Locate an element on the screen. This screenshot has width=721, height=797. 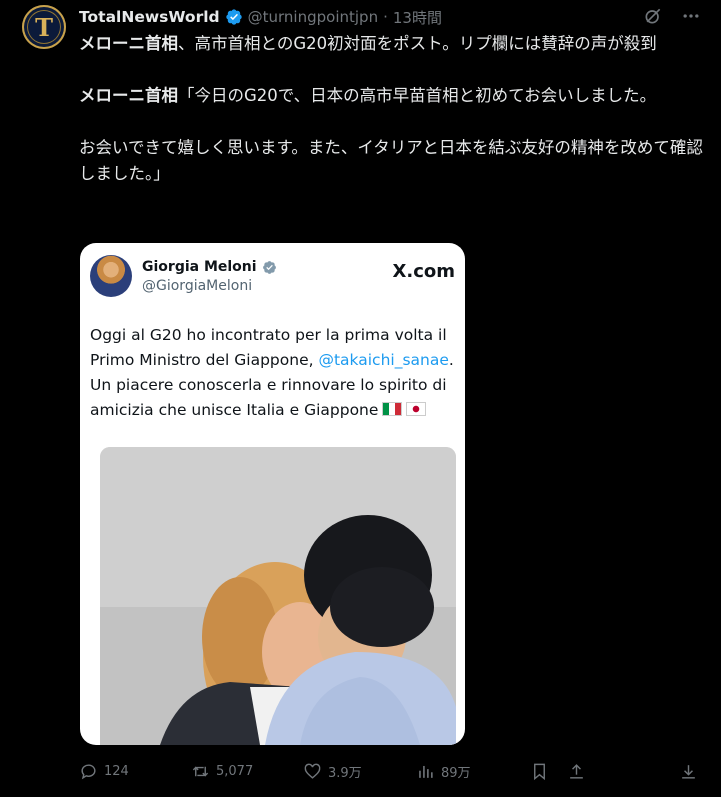
repost-icon is located at coordinates (200, 771).